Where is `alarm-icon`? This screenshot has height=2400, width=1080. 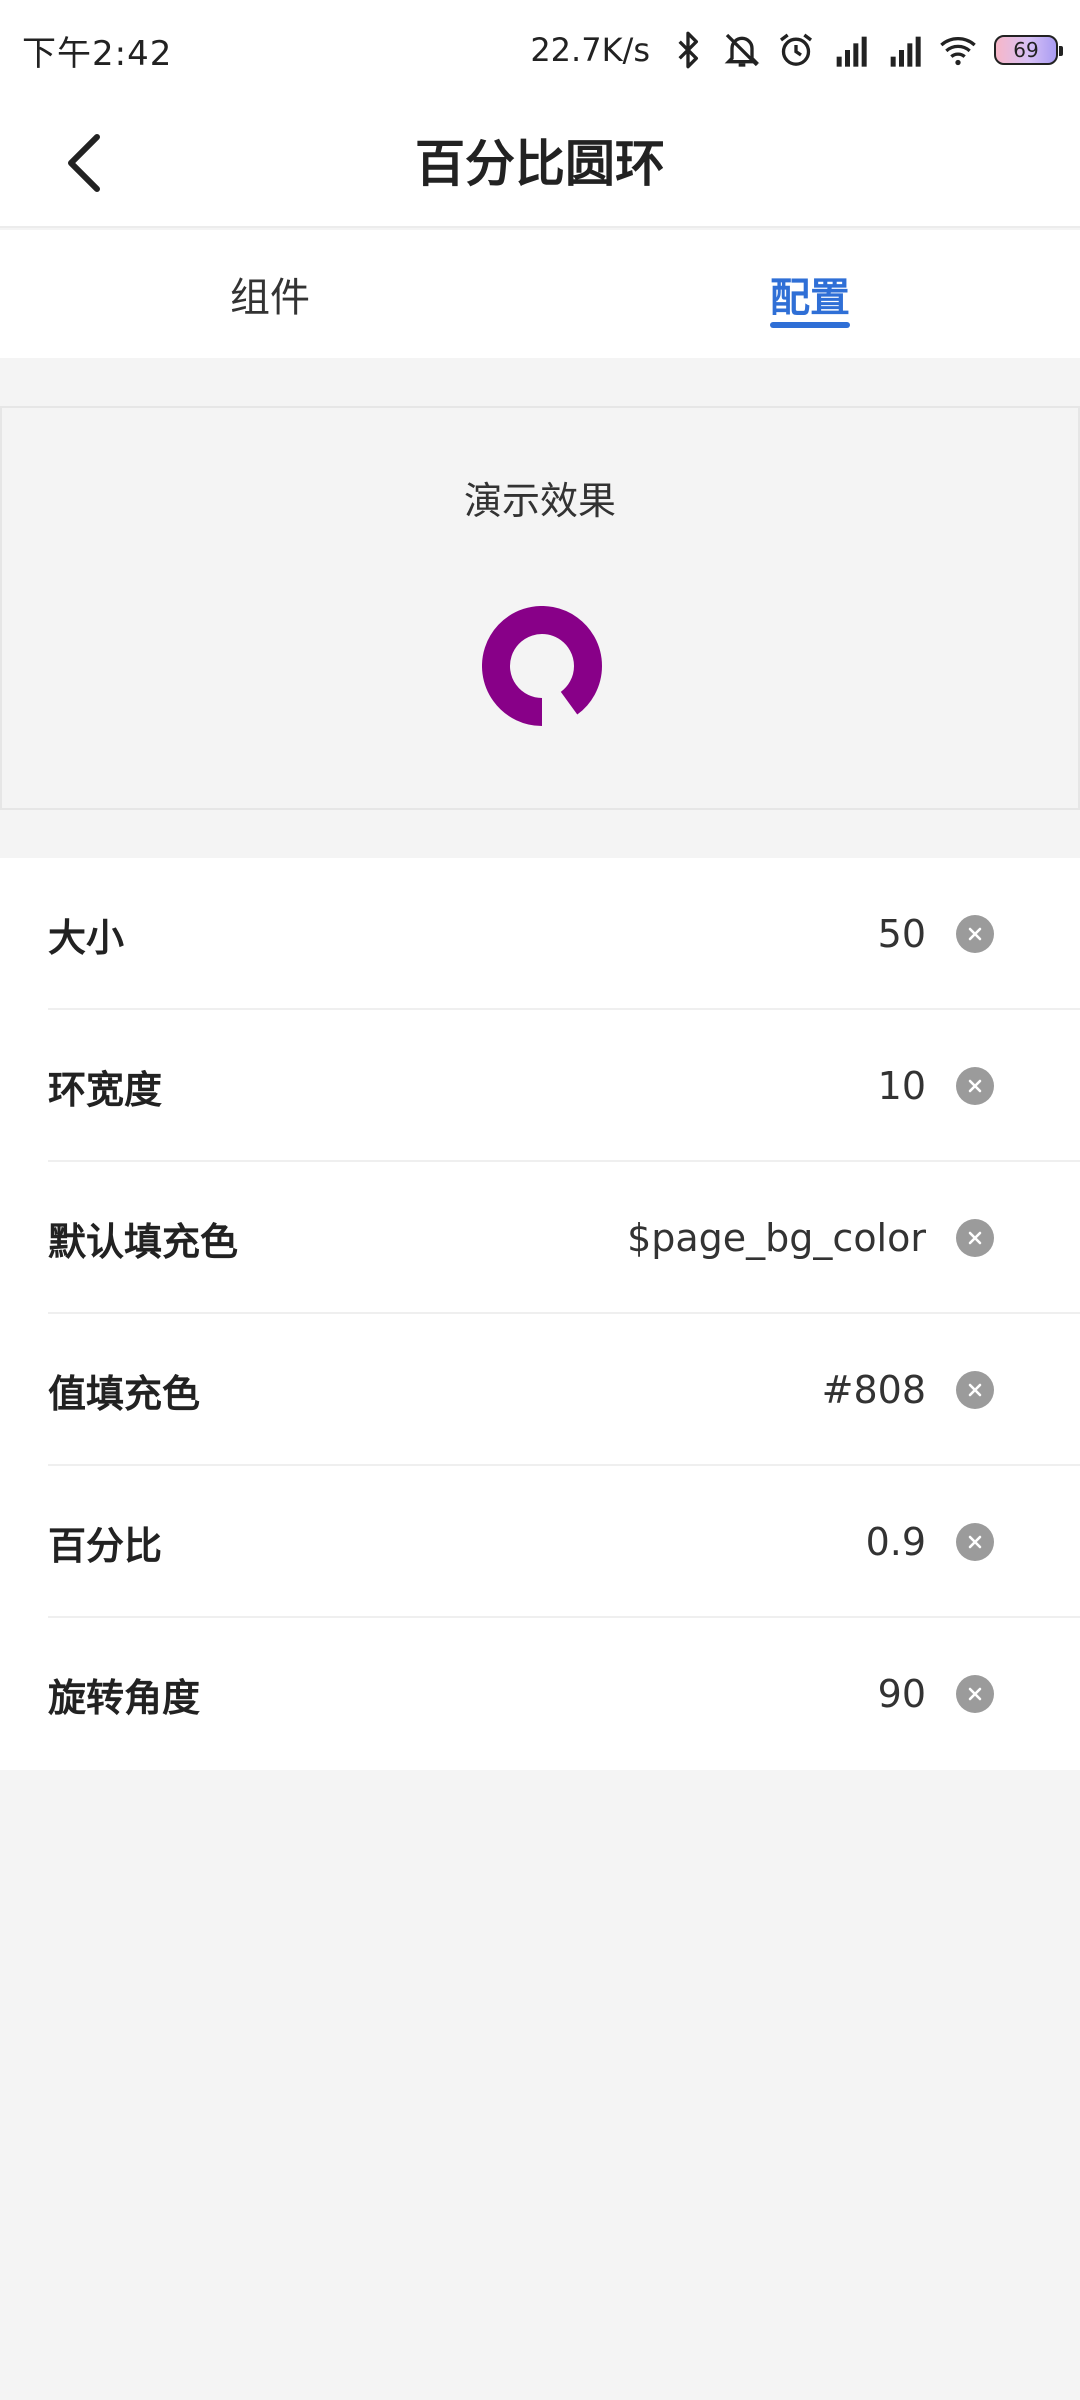 alarm-icon is located at coordinates (796, 50).